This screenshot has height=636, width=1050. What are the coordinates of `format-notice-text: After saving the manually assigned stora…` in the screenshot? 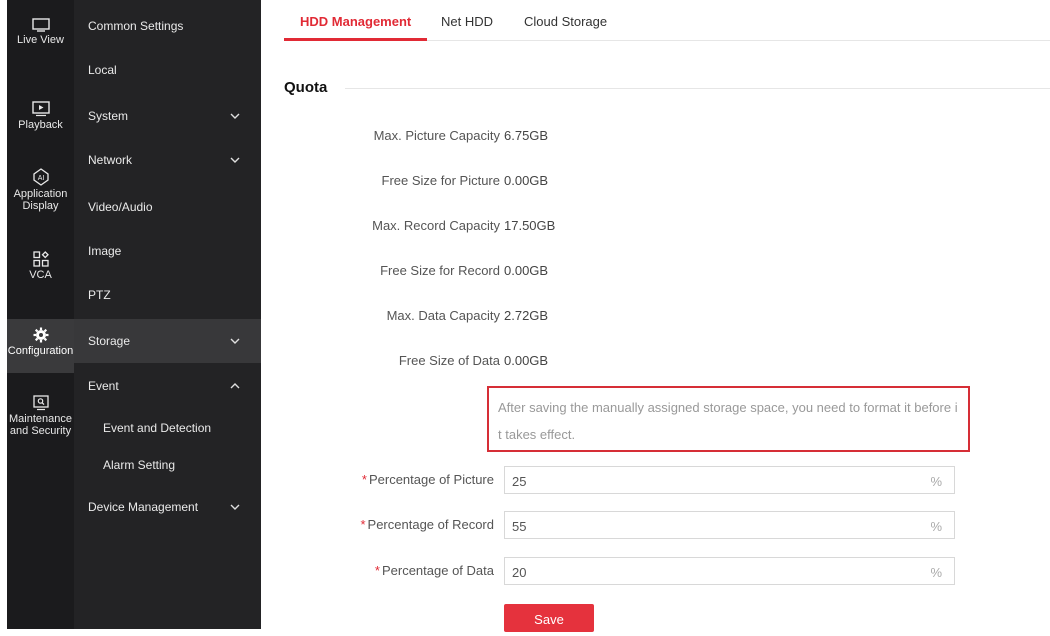 It's located at (728, 421).